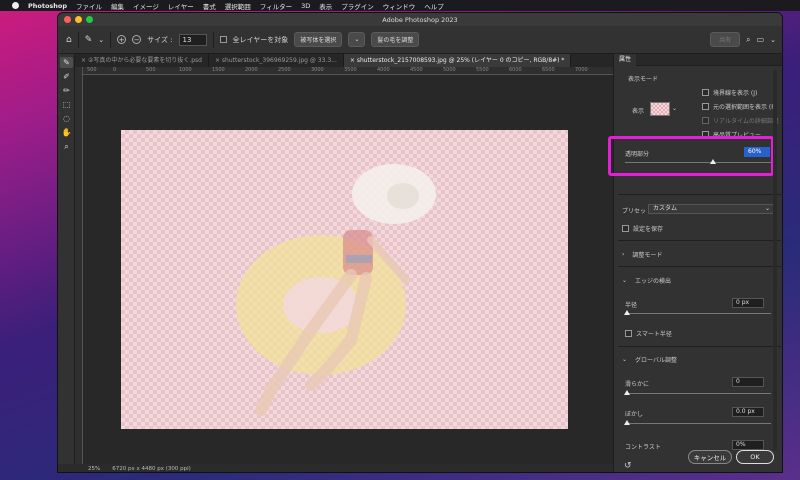 Image resolution: width=800 pixels, height=480 pixels. I want to click on highlight-box, so click(691, 156).